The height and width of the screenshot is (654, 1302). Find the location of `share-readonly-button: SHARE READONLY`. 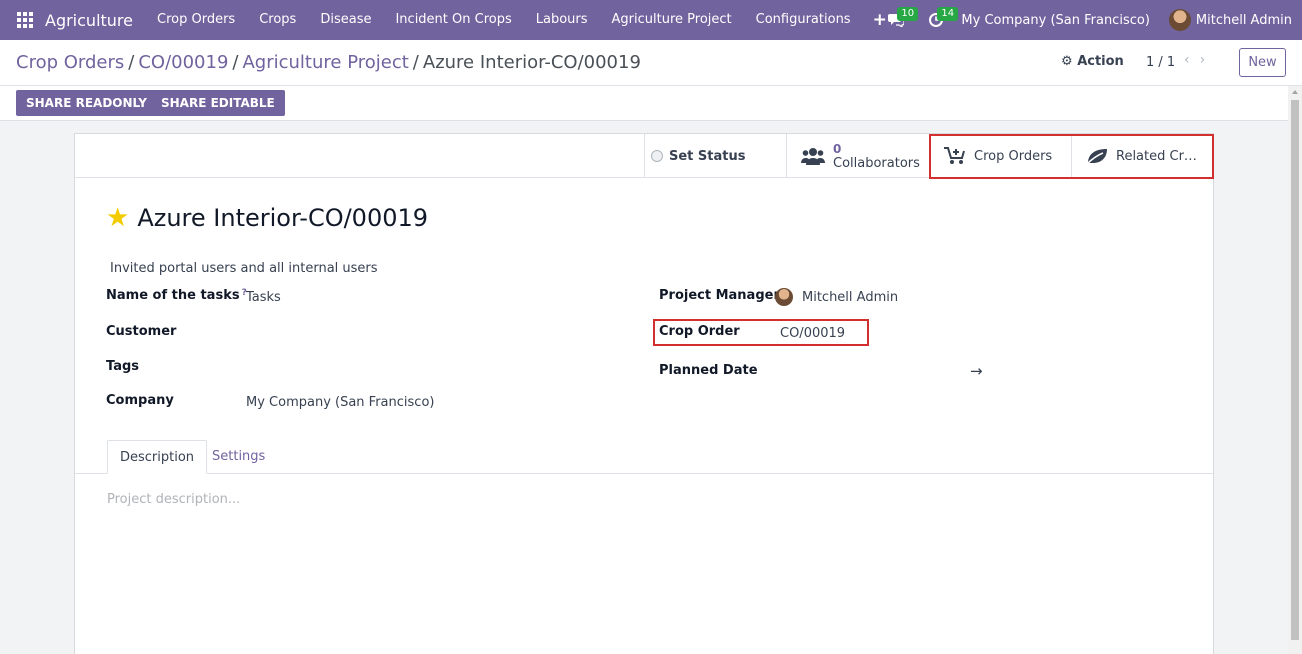

share-readonly-button: SHARE READONLY is located at coordinates (86, 103).